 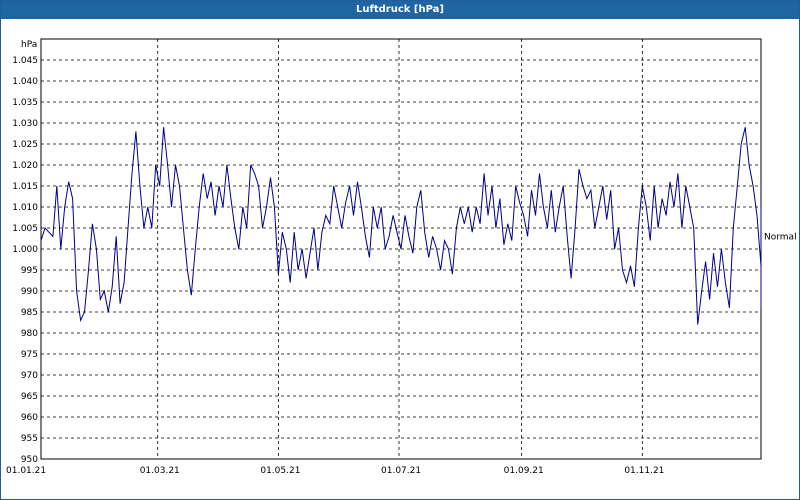 I want to click on y-tick-label: 995, so click(x=29, y=271).